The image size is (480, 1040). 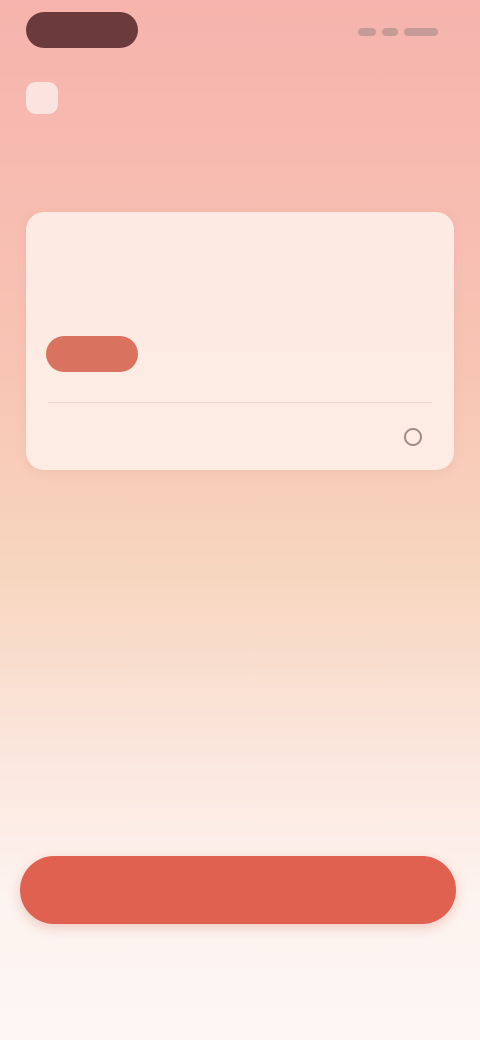 I want to click on card-footer-value, so click(x=418, y=437).